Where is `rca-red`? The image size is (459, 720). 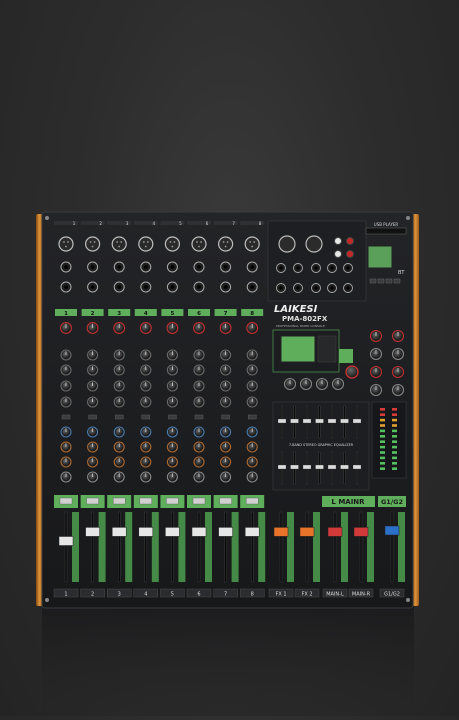
rca-red is located at coordinates (350, 241).